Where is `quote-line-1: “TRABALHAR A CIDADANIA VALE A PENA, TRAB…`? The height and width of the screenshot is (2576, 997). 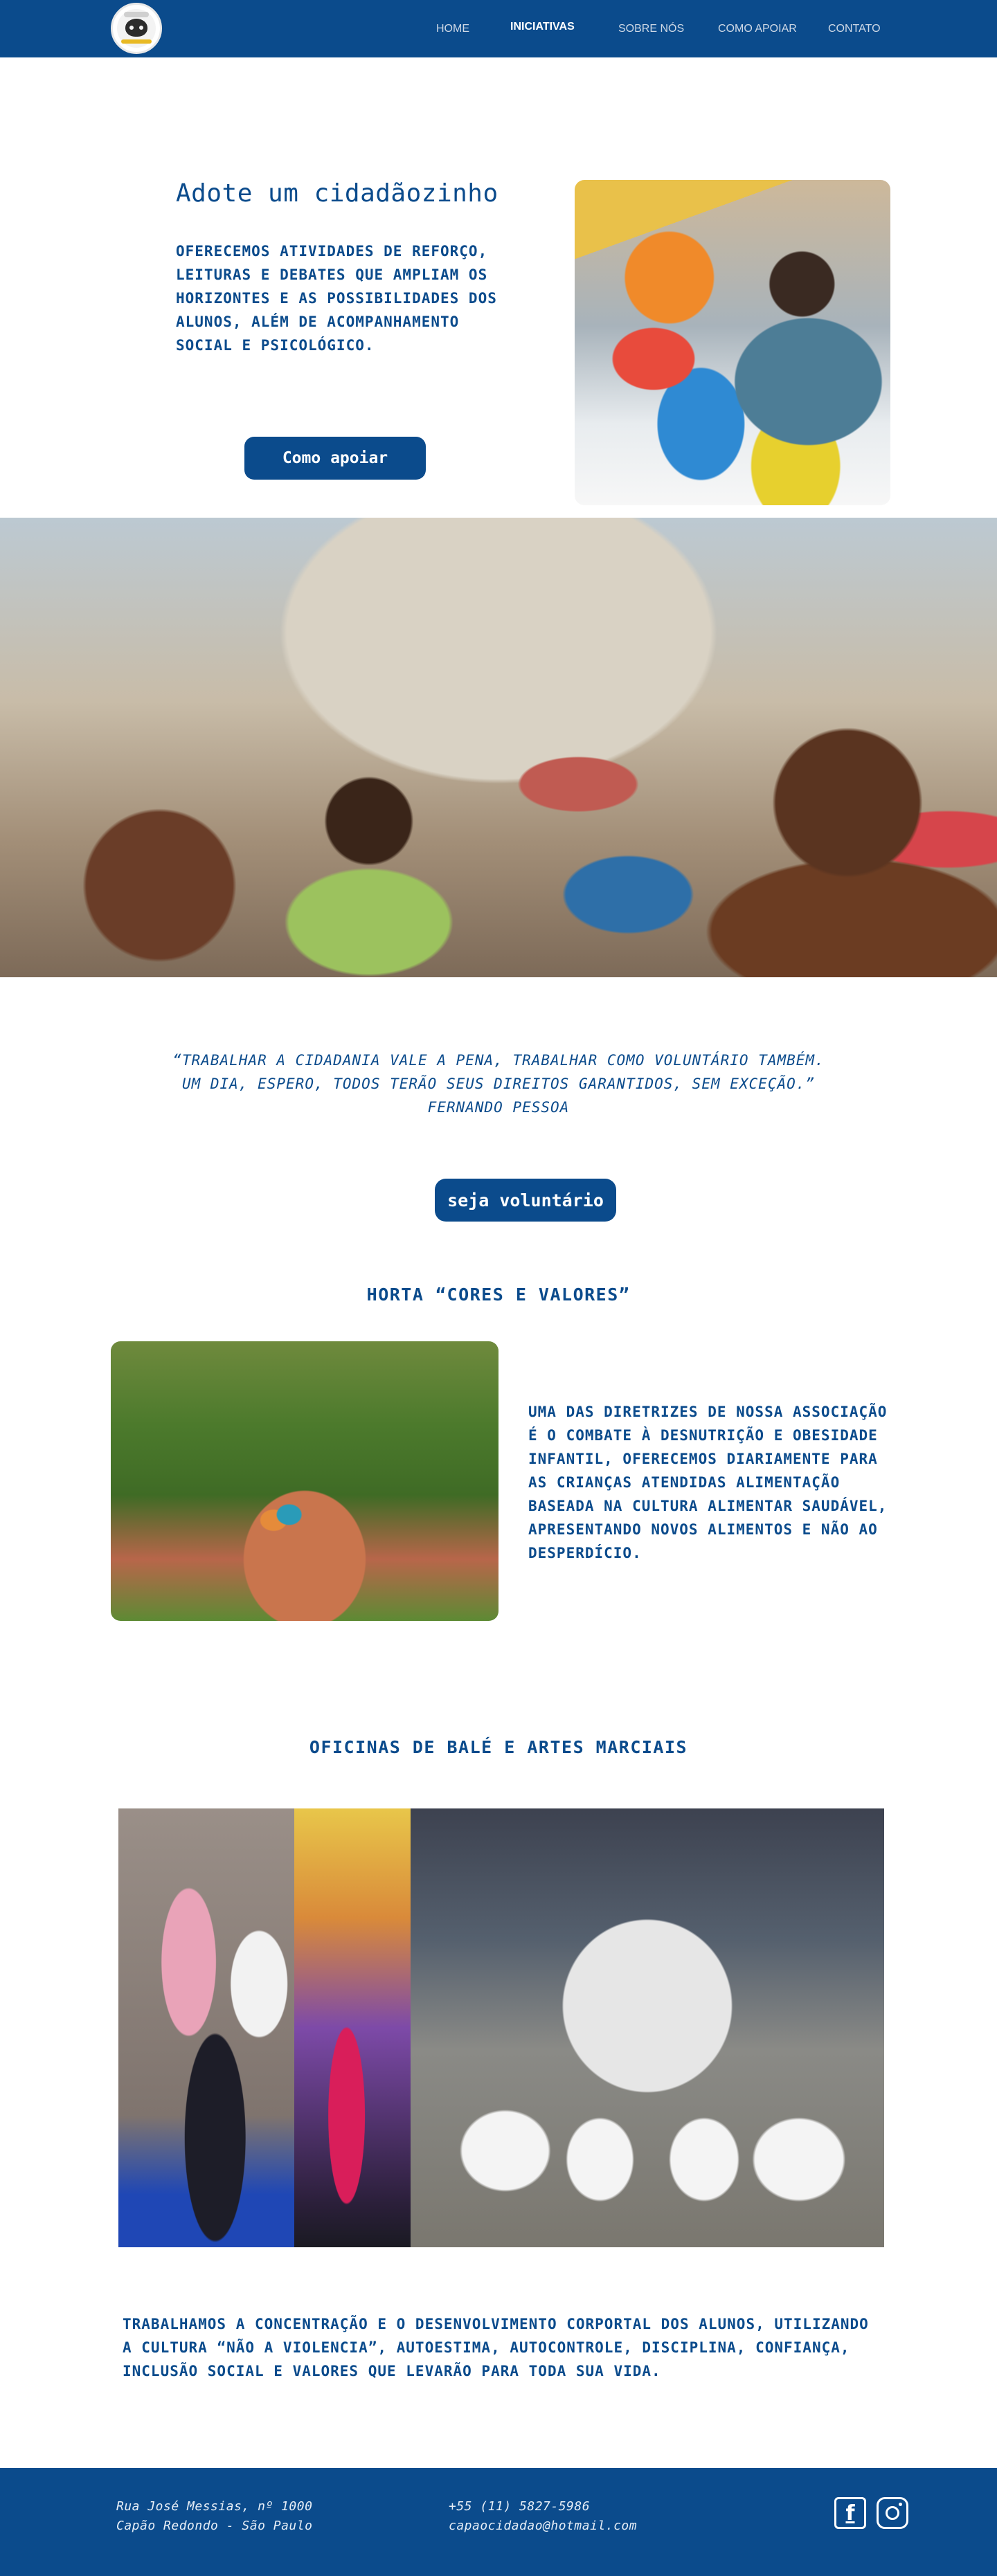 quote-line-1: “TRABALHAR A CIDADANIA VALE A PENA, TRAB… is located at coordinates (498, 1060).